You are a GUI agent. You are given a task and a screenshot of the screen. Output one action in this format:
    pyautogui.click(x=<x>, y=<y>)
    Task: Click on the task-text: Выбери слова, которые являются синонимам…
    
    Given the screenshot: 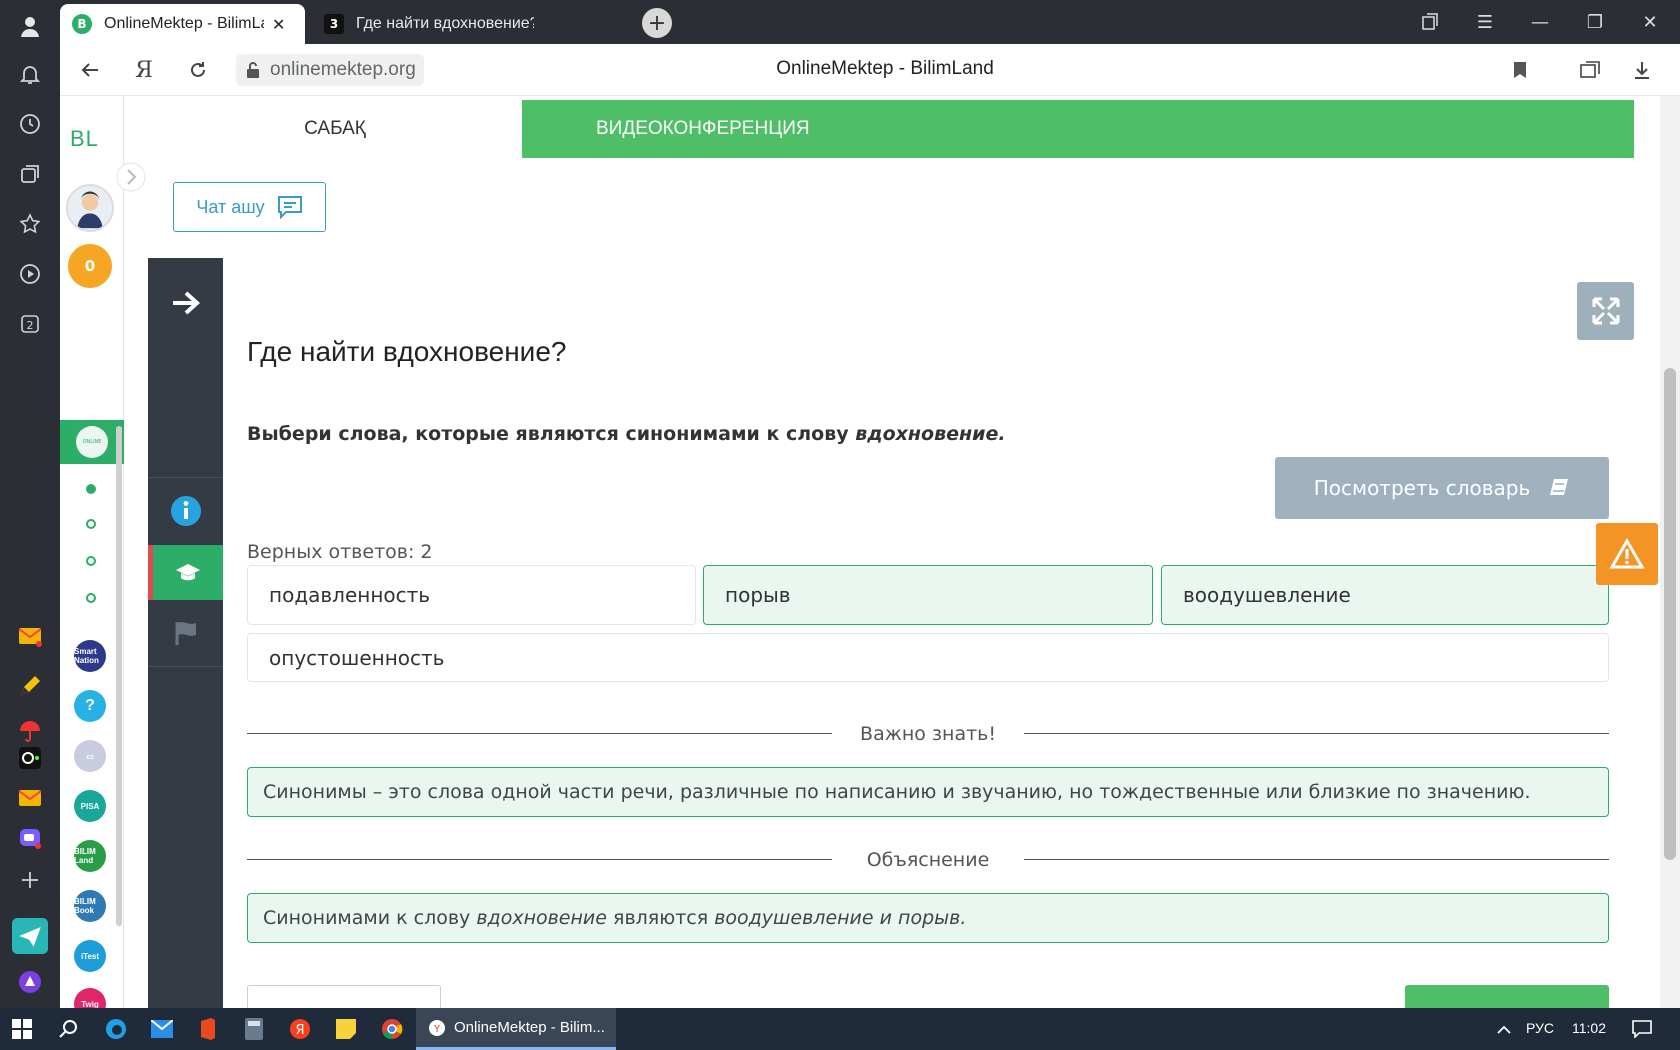 What is the action you would take?
    pyautogui.click(x=551, y=434)
    